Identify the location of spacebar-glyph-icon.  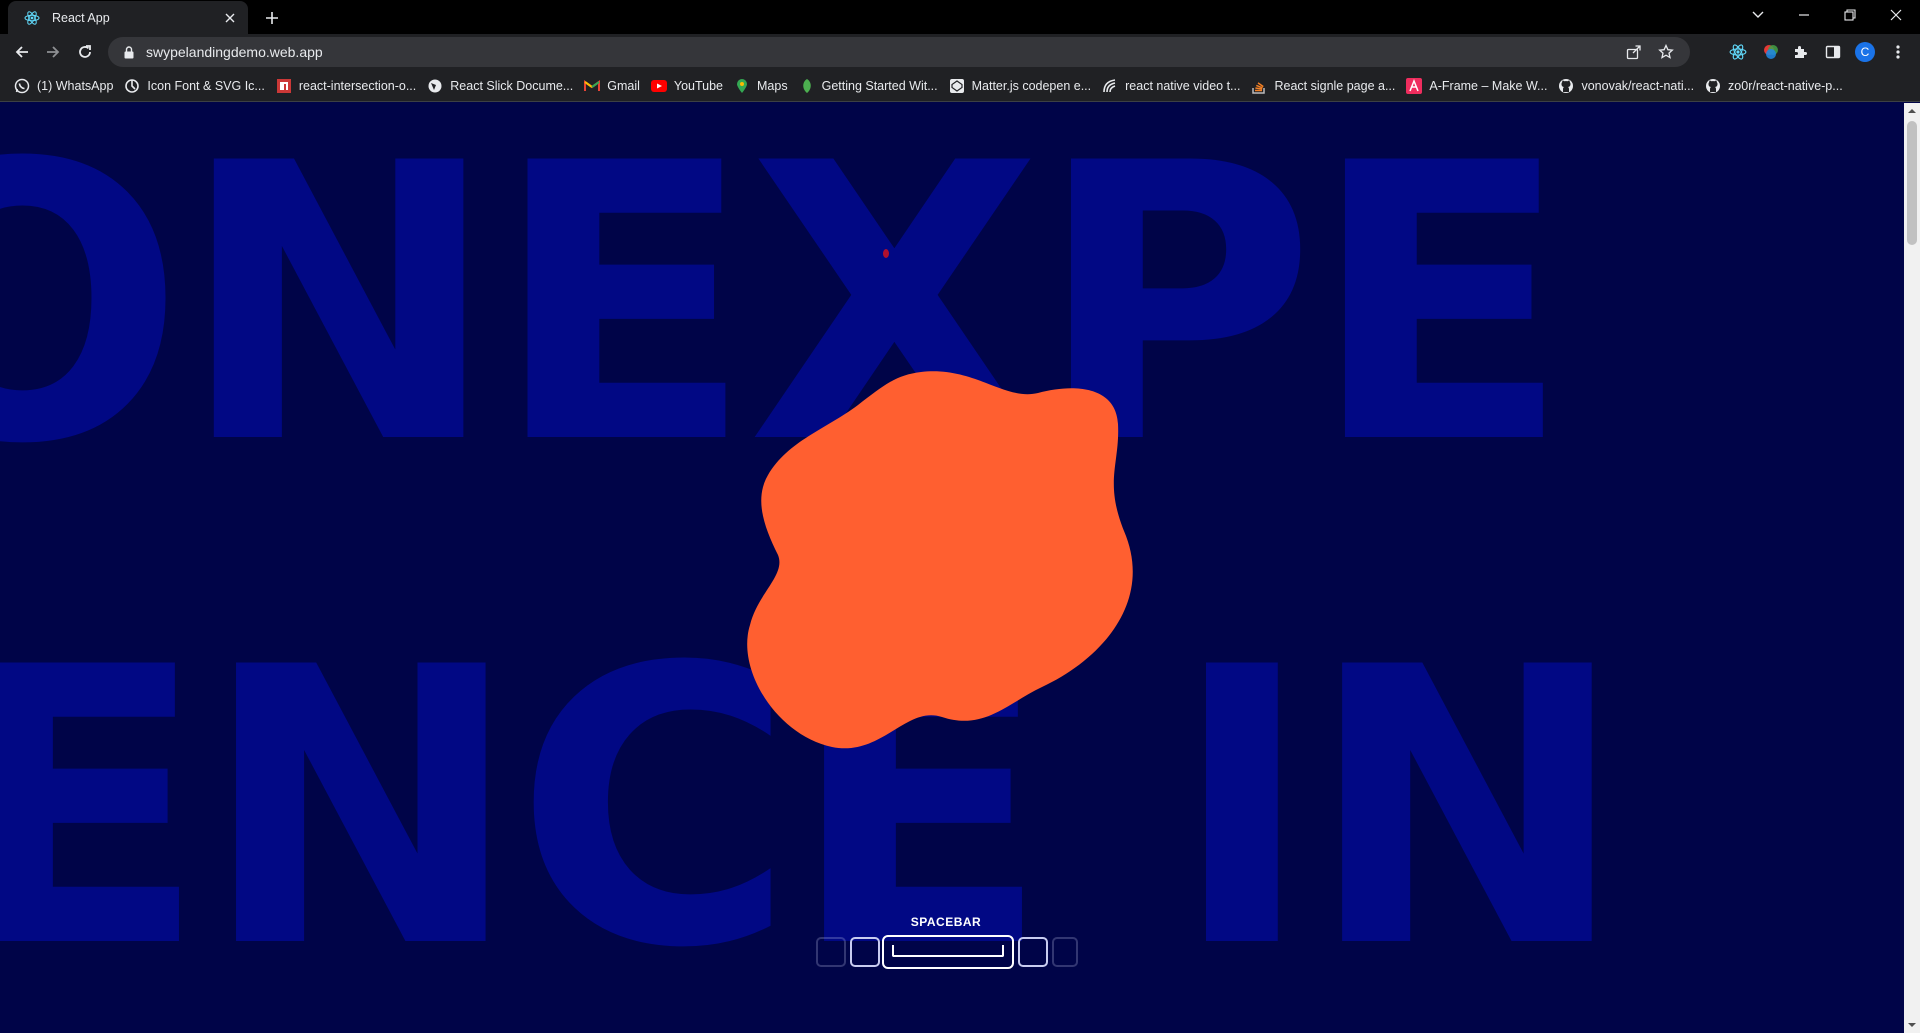
(948, 951).